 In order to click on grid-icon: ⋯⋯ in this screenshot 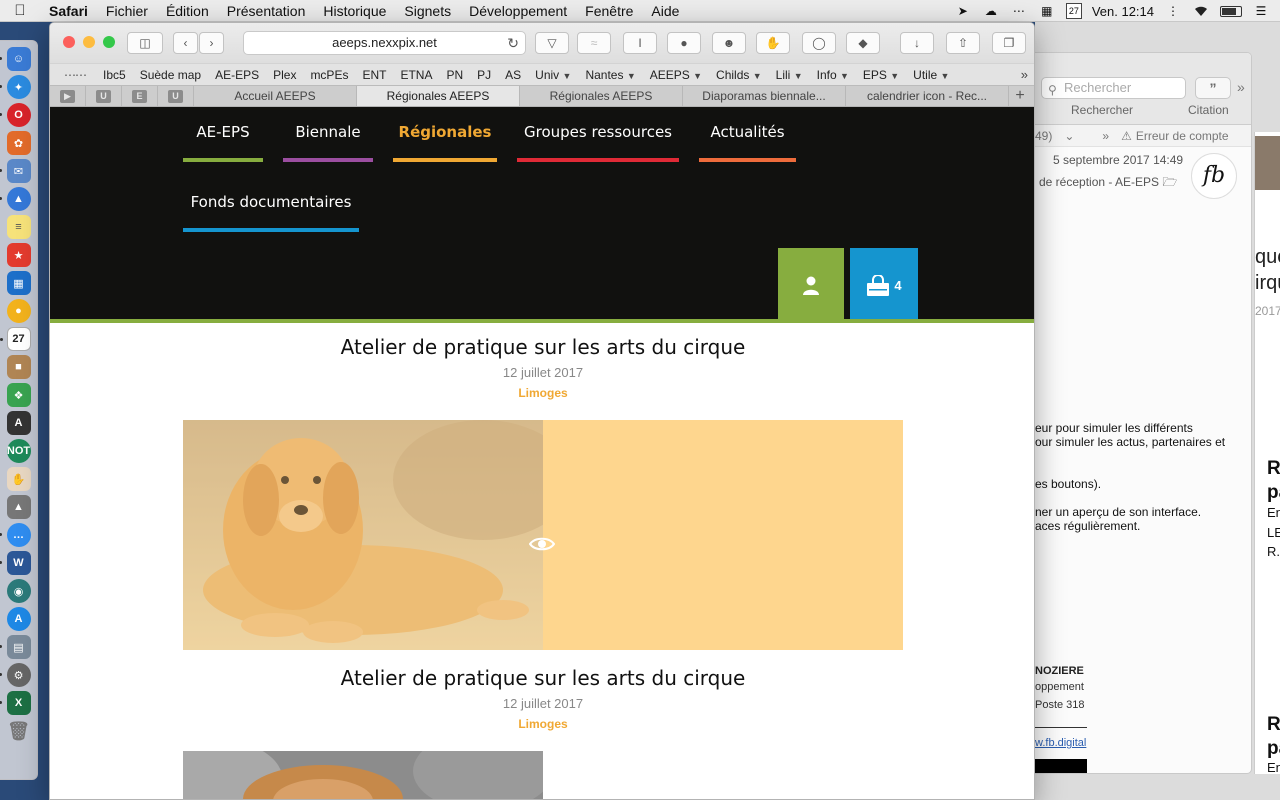, I will do `click(75, 75)`.